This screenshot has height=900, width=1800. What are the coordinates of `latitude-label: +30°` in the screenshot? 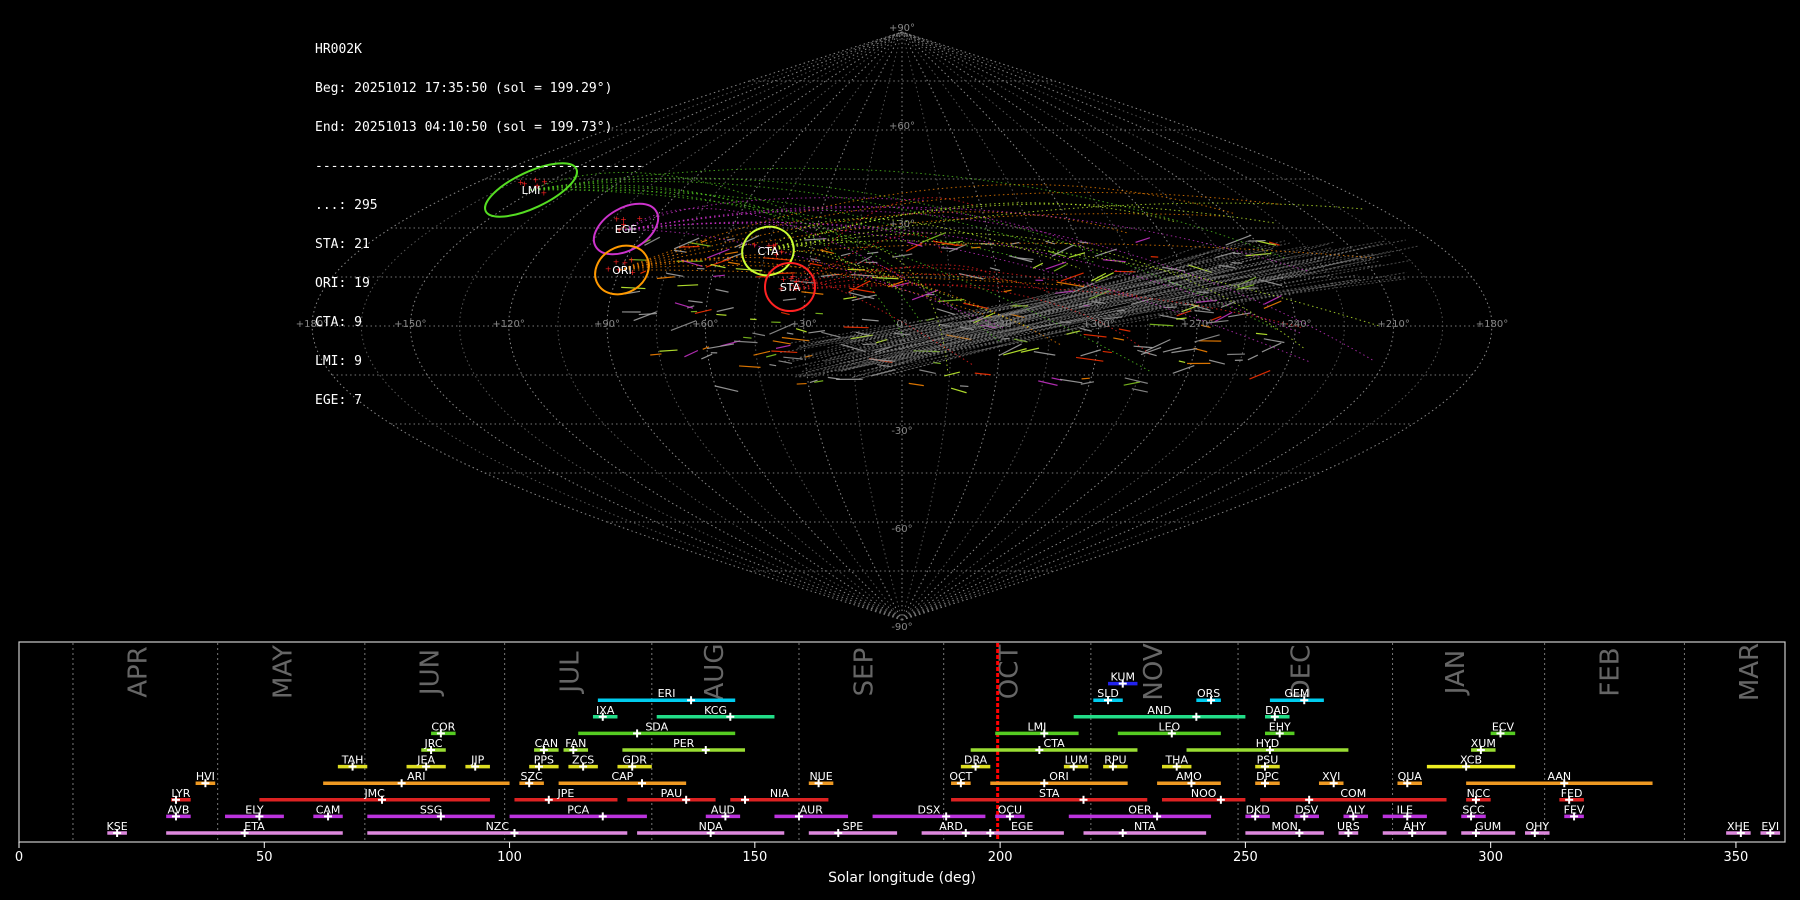 It's located at (902, 224).